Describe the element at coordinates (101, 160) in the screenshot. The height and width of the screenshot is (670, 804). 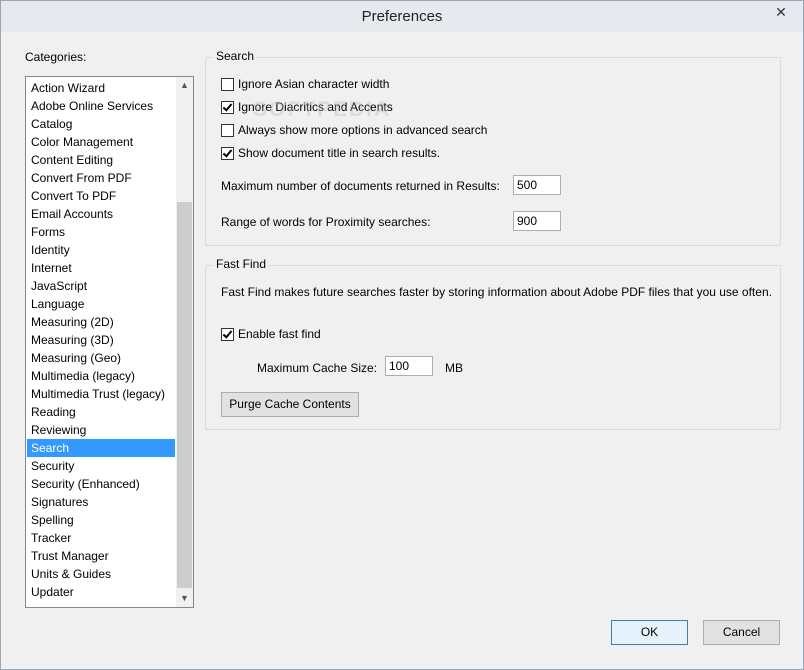
I see `category-item: Content Editing` at that location.